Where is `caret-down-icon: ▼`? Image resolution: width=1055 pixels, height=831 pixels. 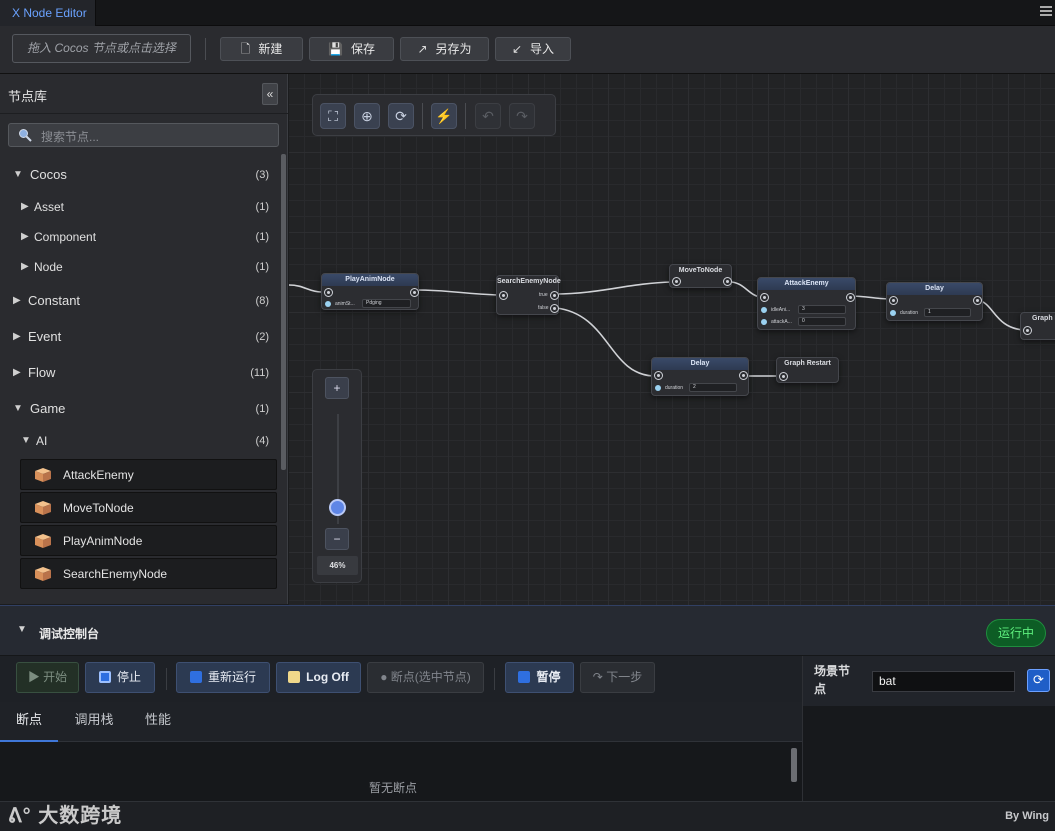 caret-down-icon: ▼ is located at coordinates (18, 174).